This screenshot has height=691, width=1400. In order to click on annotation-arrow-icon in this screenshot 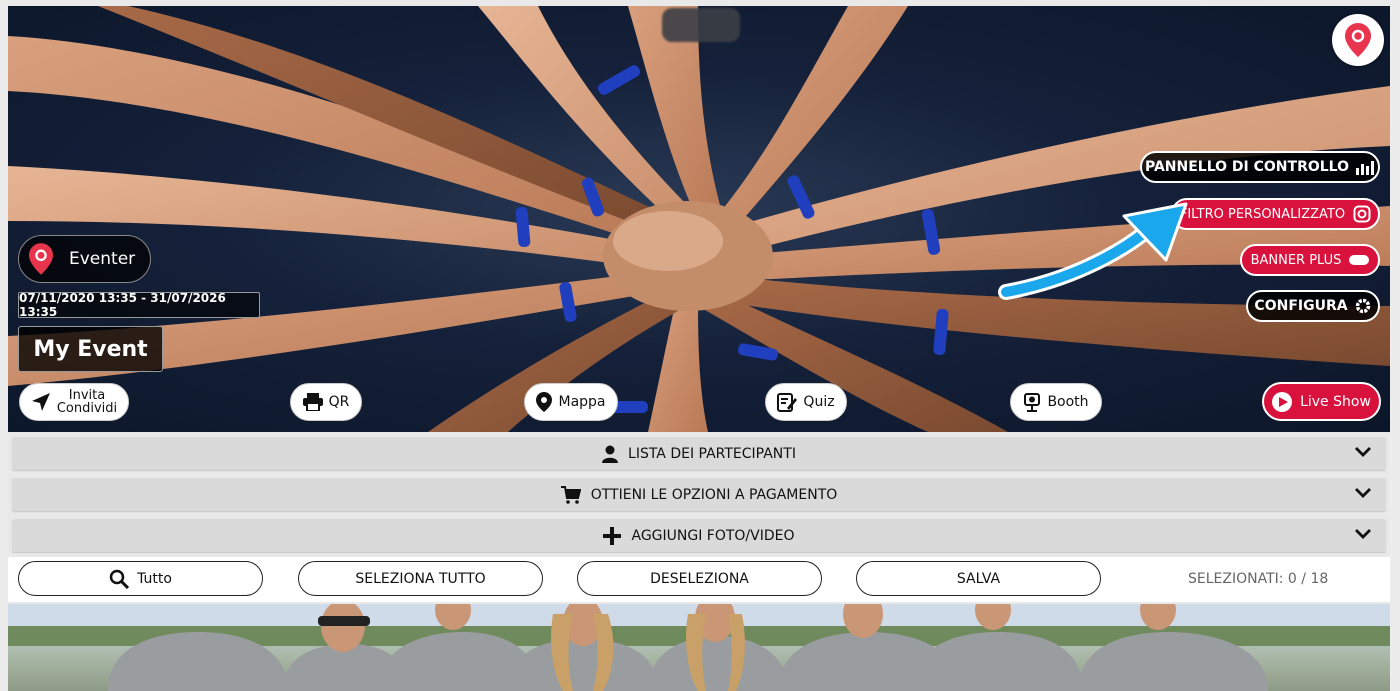, I will do `click(1093, 251)`.